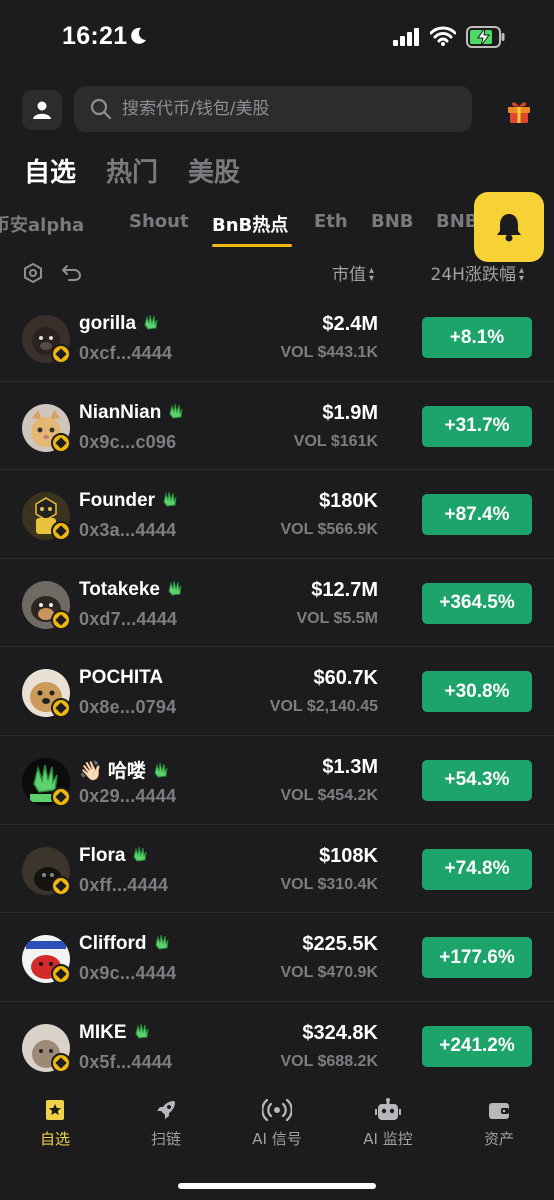 This screenshot has height=1200, width=554. Describe the element at coordinates (348, 501) in the screenshot. I see `market-cap: $180K` at that location.